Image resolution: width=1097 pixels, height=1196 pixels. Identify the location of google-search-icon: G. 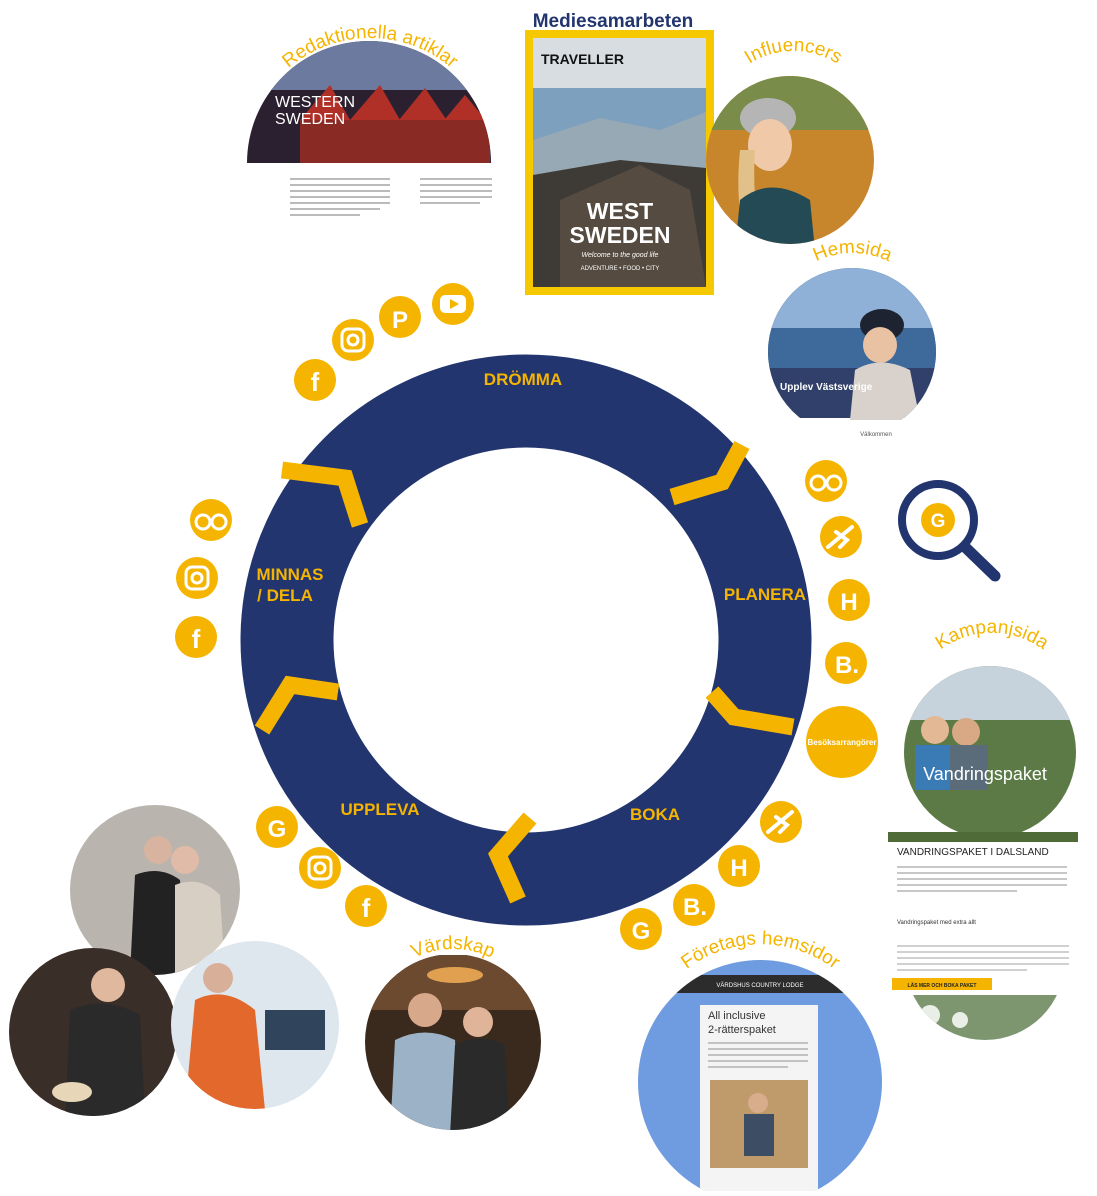
(949, 531).